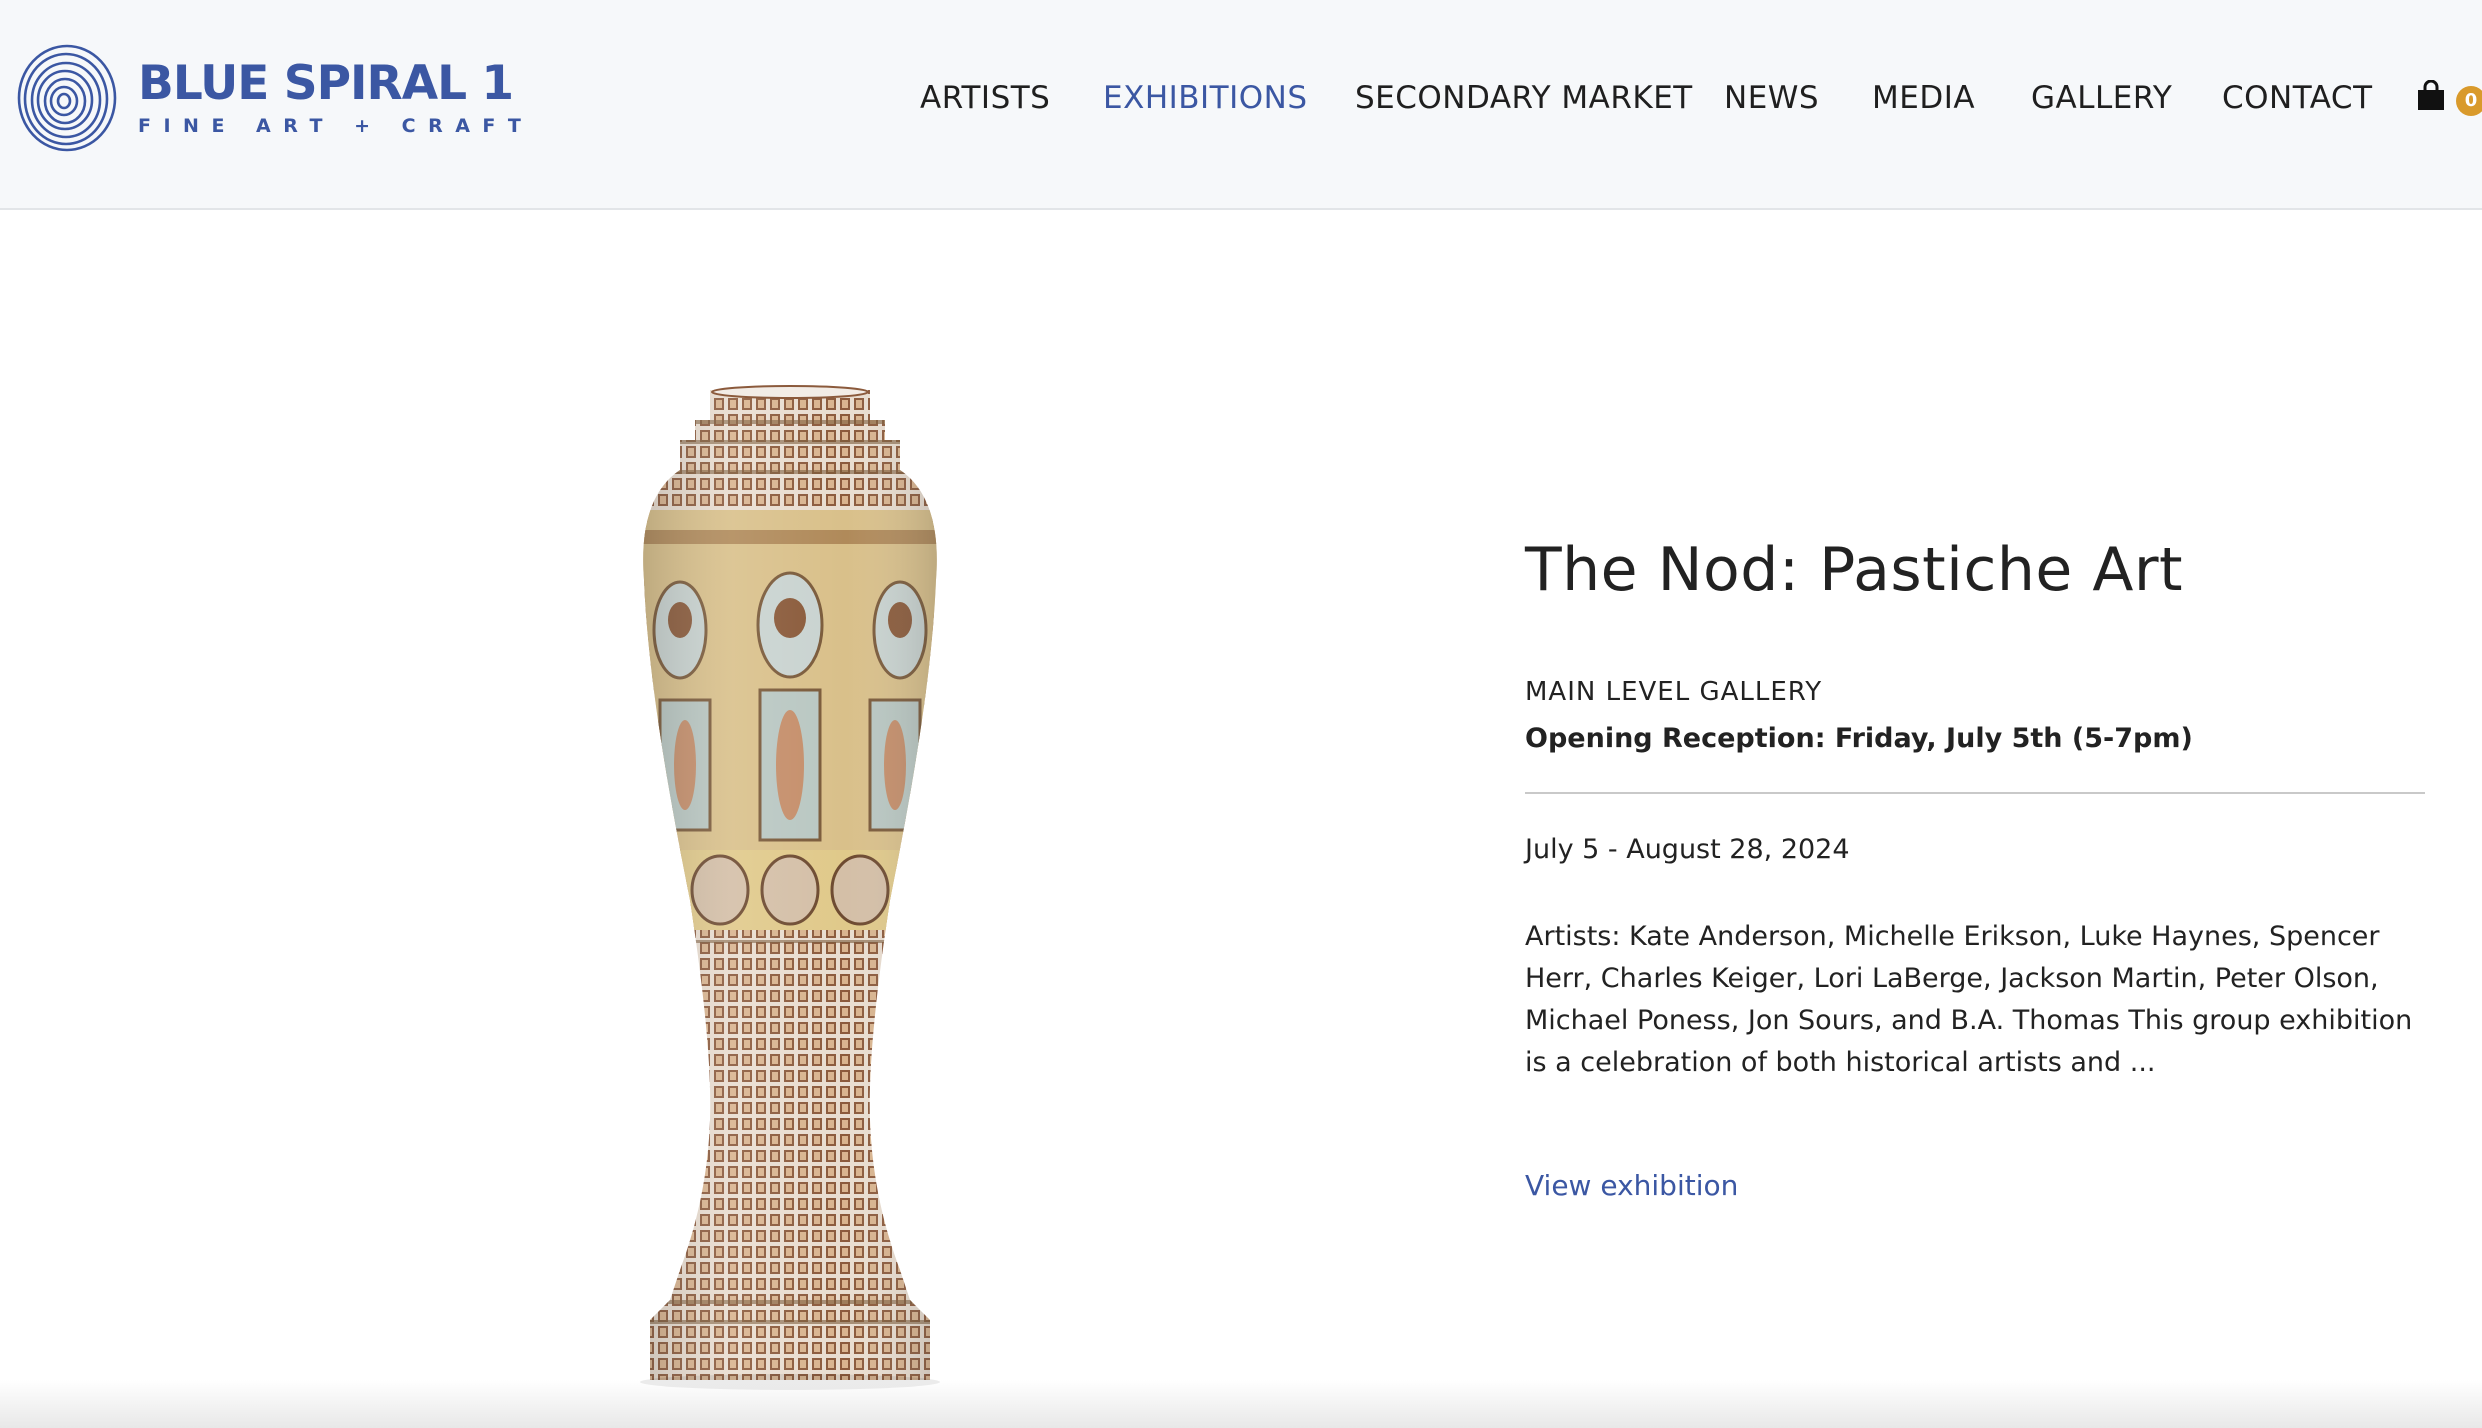 The image size is (2482, 1428). I want to click on nav-item-secondary-market: SECONDARY MARKET, so click(1524, 98).